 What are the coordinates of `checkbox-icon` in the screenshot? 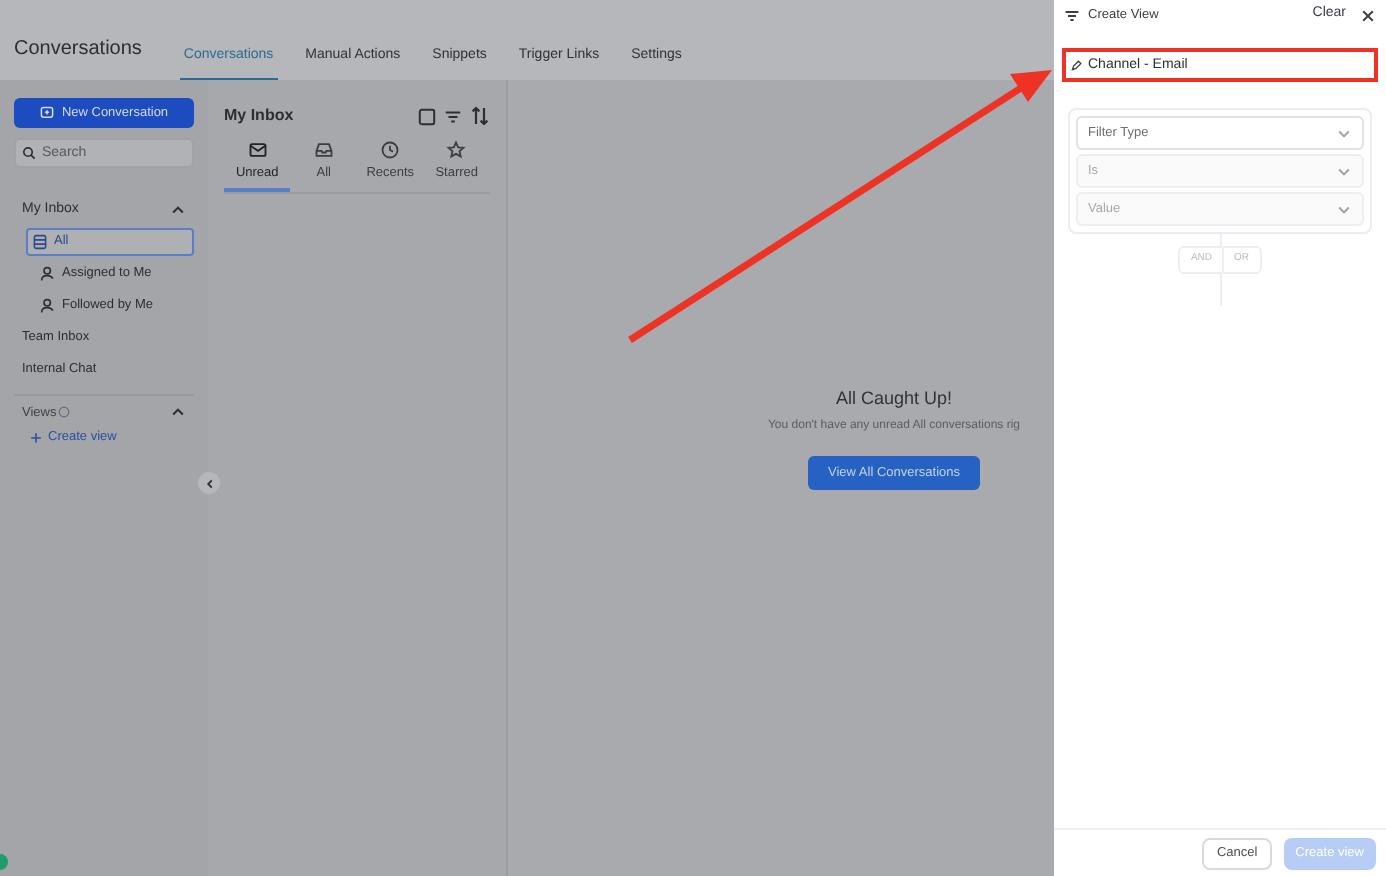 It's located at (427, 116).